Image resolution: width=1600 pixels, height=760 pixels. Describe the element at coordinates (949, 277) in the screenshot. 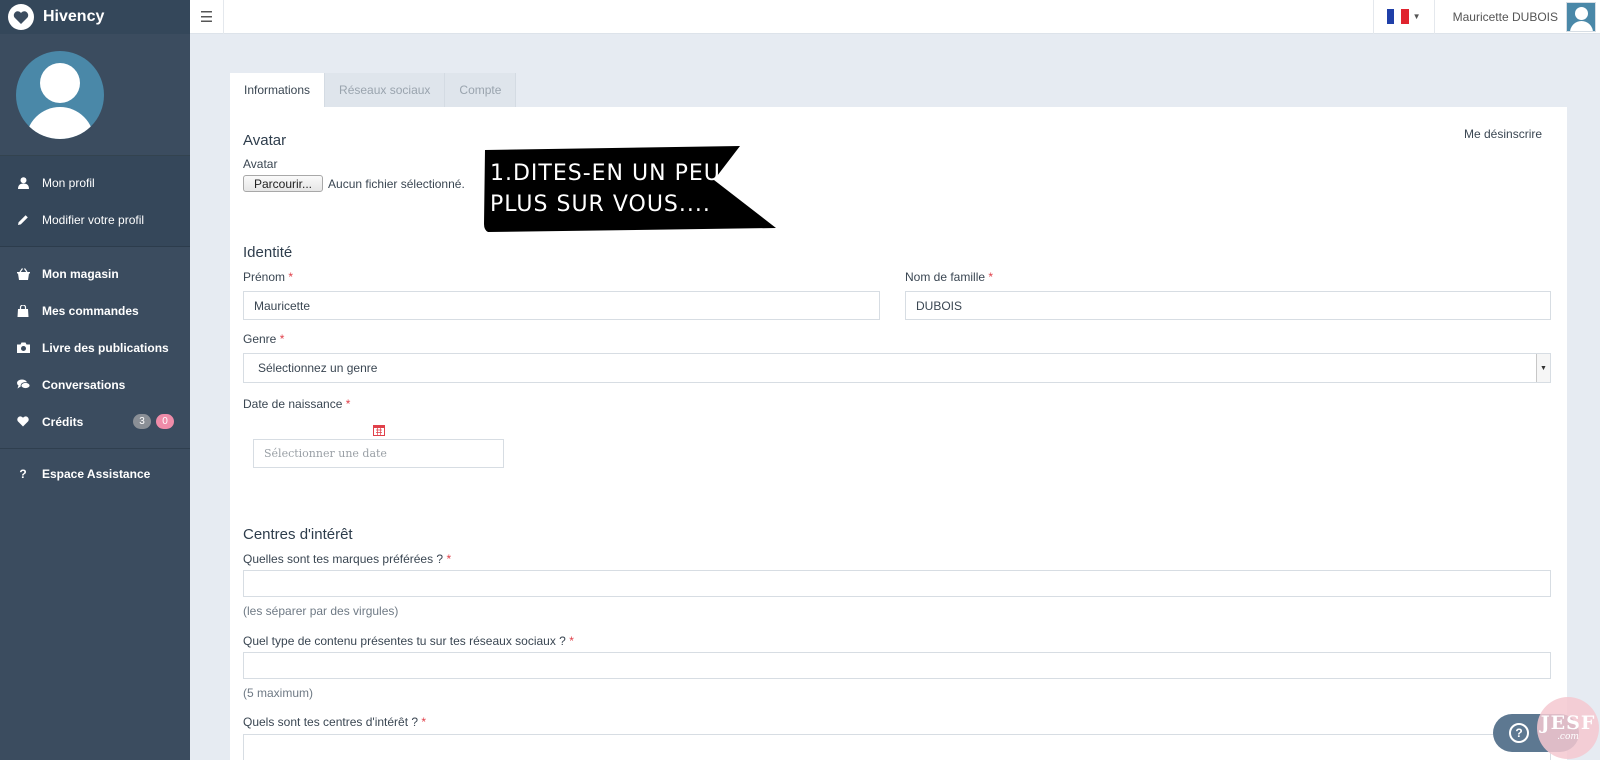

I see `last-name-label: Nom de famille *` at that location.